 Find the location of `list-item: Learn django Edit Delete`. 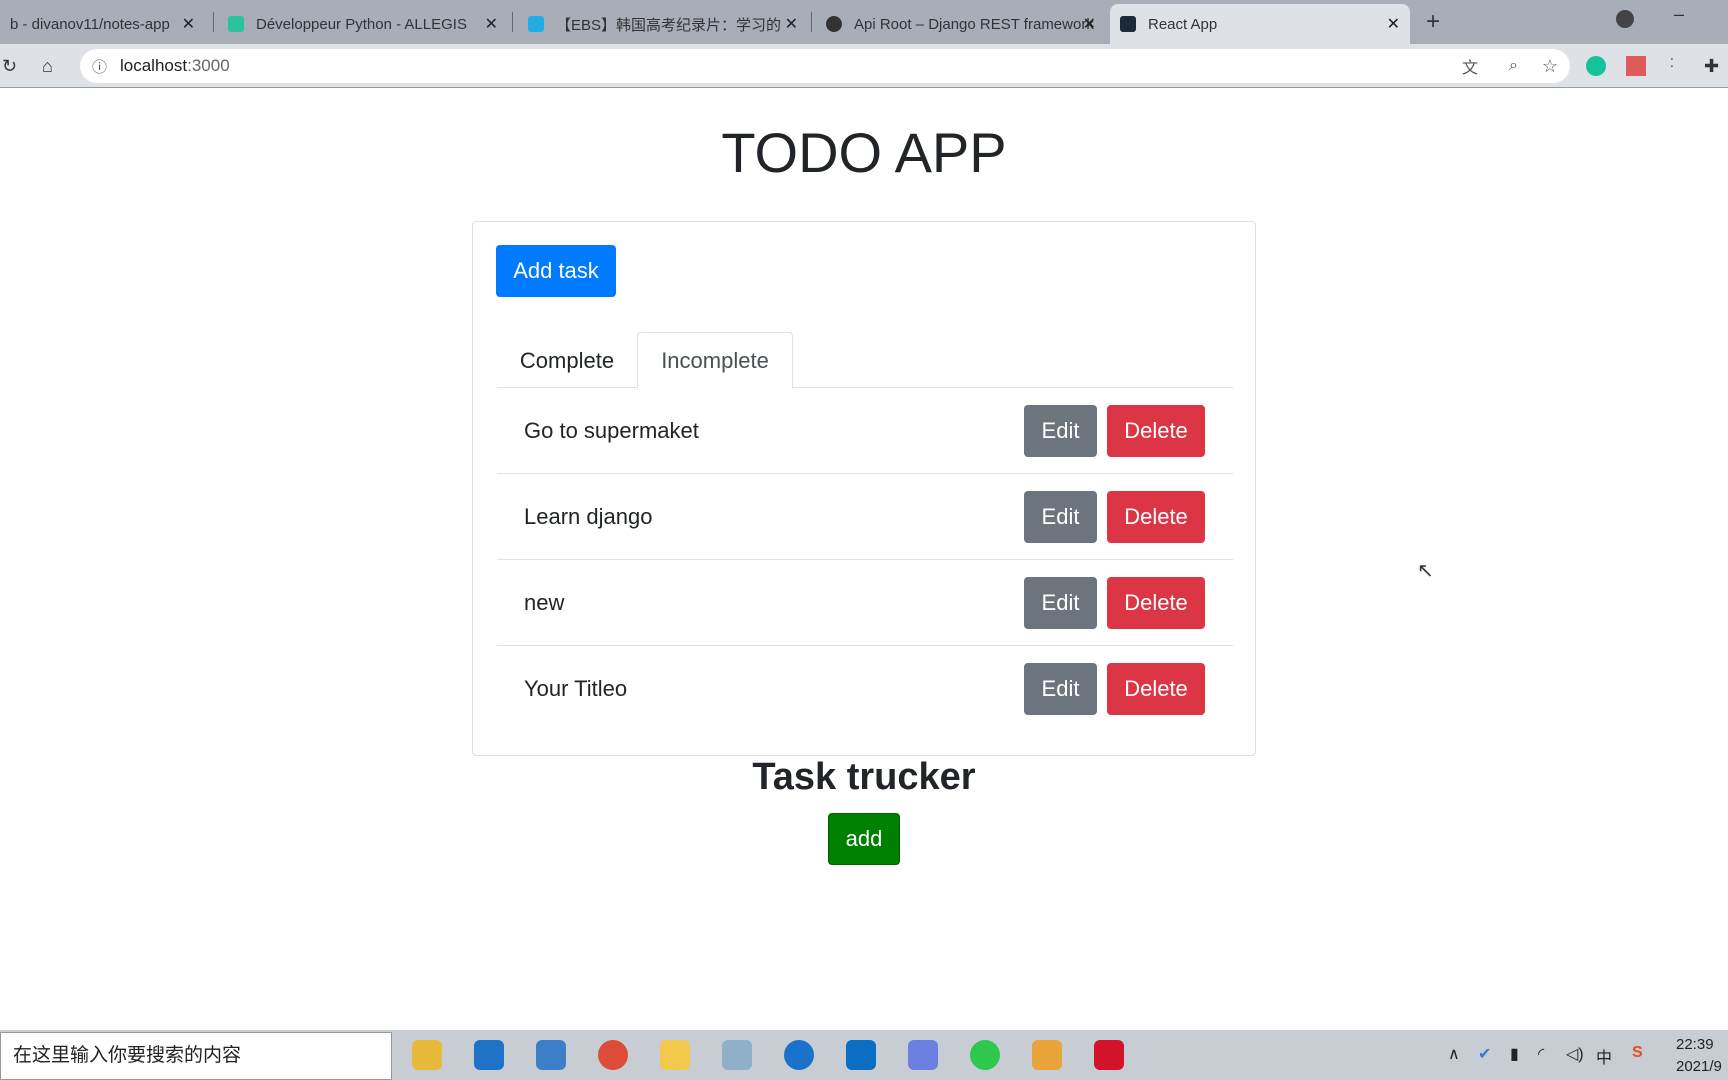

list-item: Learn django Edit Delete is located at coordinates (865, 517).